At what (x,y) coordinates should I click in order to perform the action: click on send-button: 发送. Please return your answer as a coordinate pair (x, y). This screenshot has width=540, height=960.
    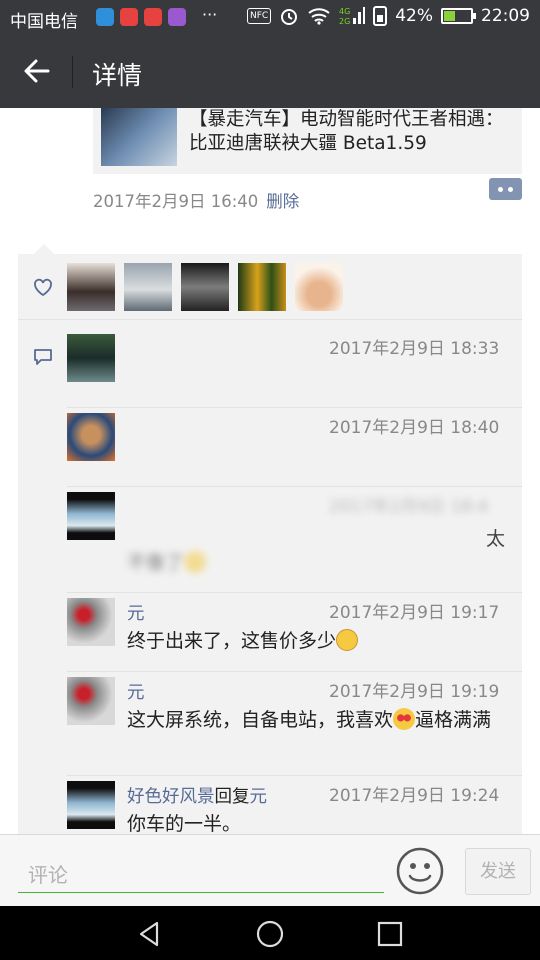
    Looking at the image, I should click on (498, 871).